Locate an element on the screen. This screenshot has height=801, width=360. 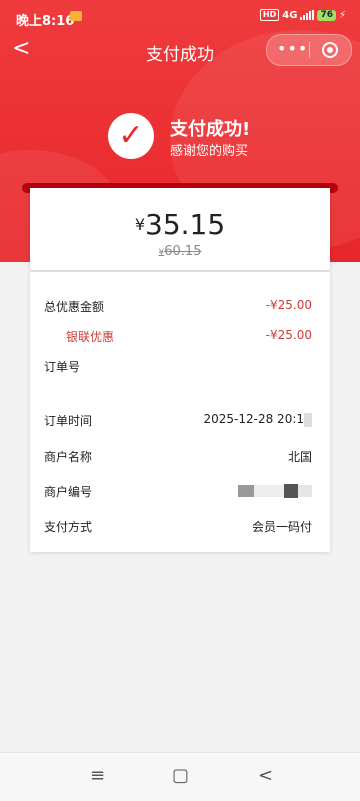
network-label: 4G is located at coordinates (290, 15).